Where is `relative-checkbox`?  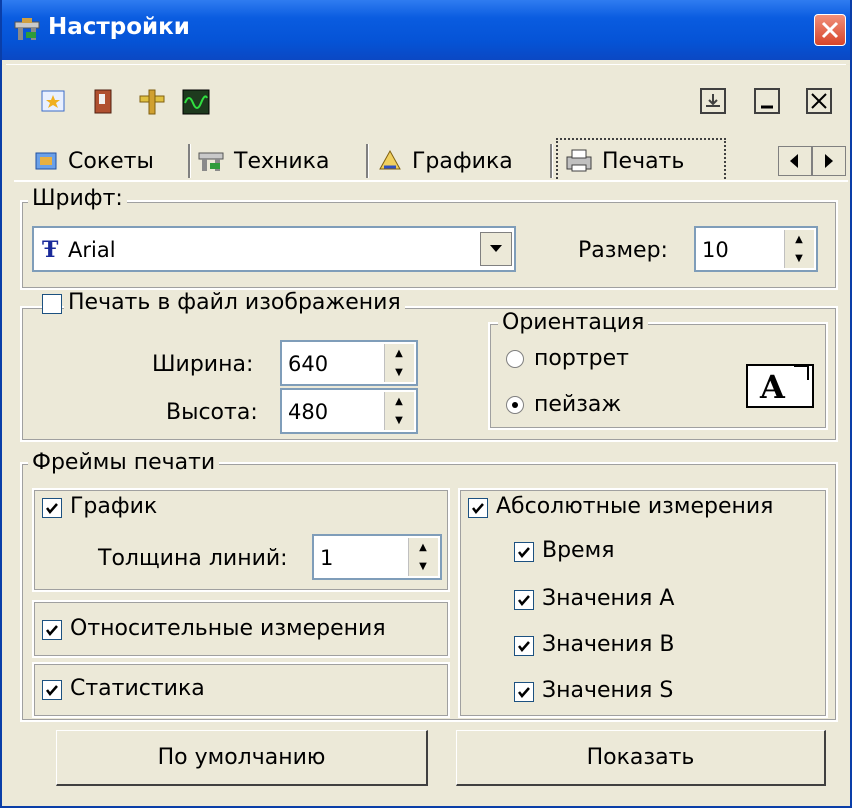 relative-checkbox is located at coordinates (52, 630).